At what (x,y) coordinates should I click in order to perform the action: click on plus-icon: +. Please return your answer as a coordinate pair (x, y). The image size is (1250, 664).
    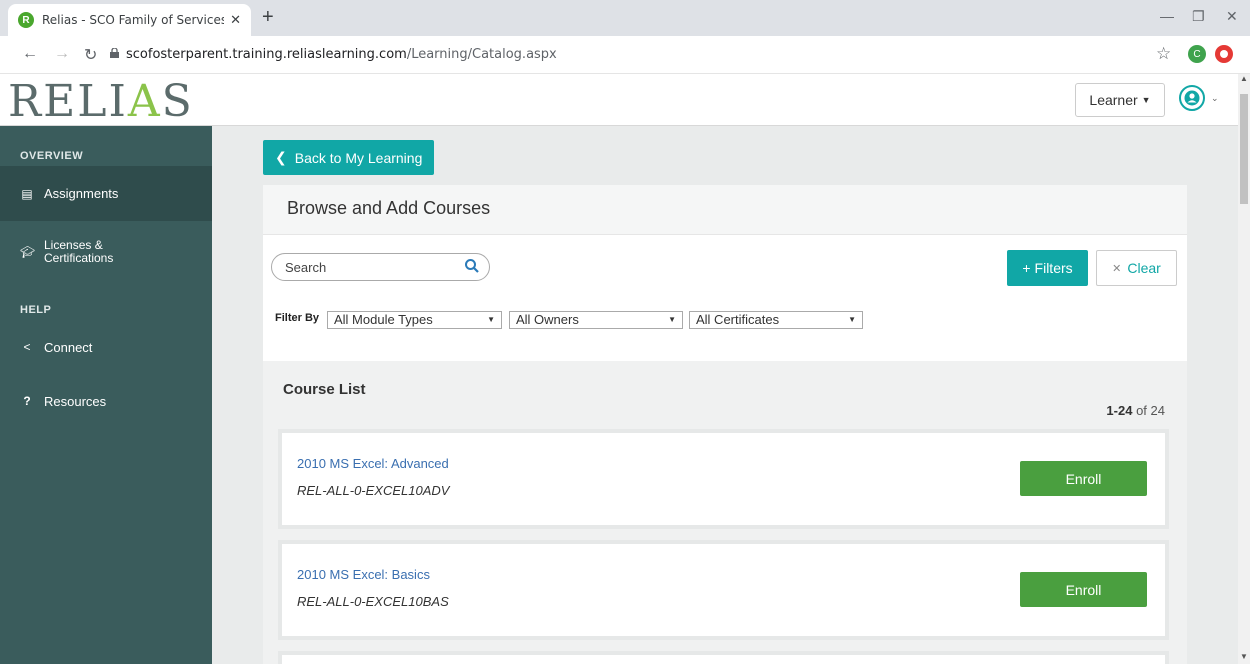
    Looking at the image, I should click on (1026, 268).